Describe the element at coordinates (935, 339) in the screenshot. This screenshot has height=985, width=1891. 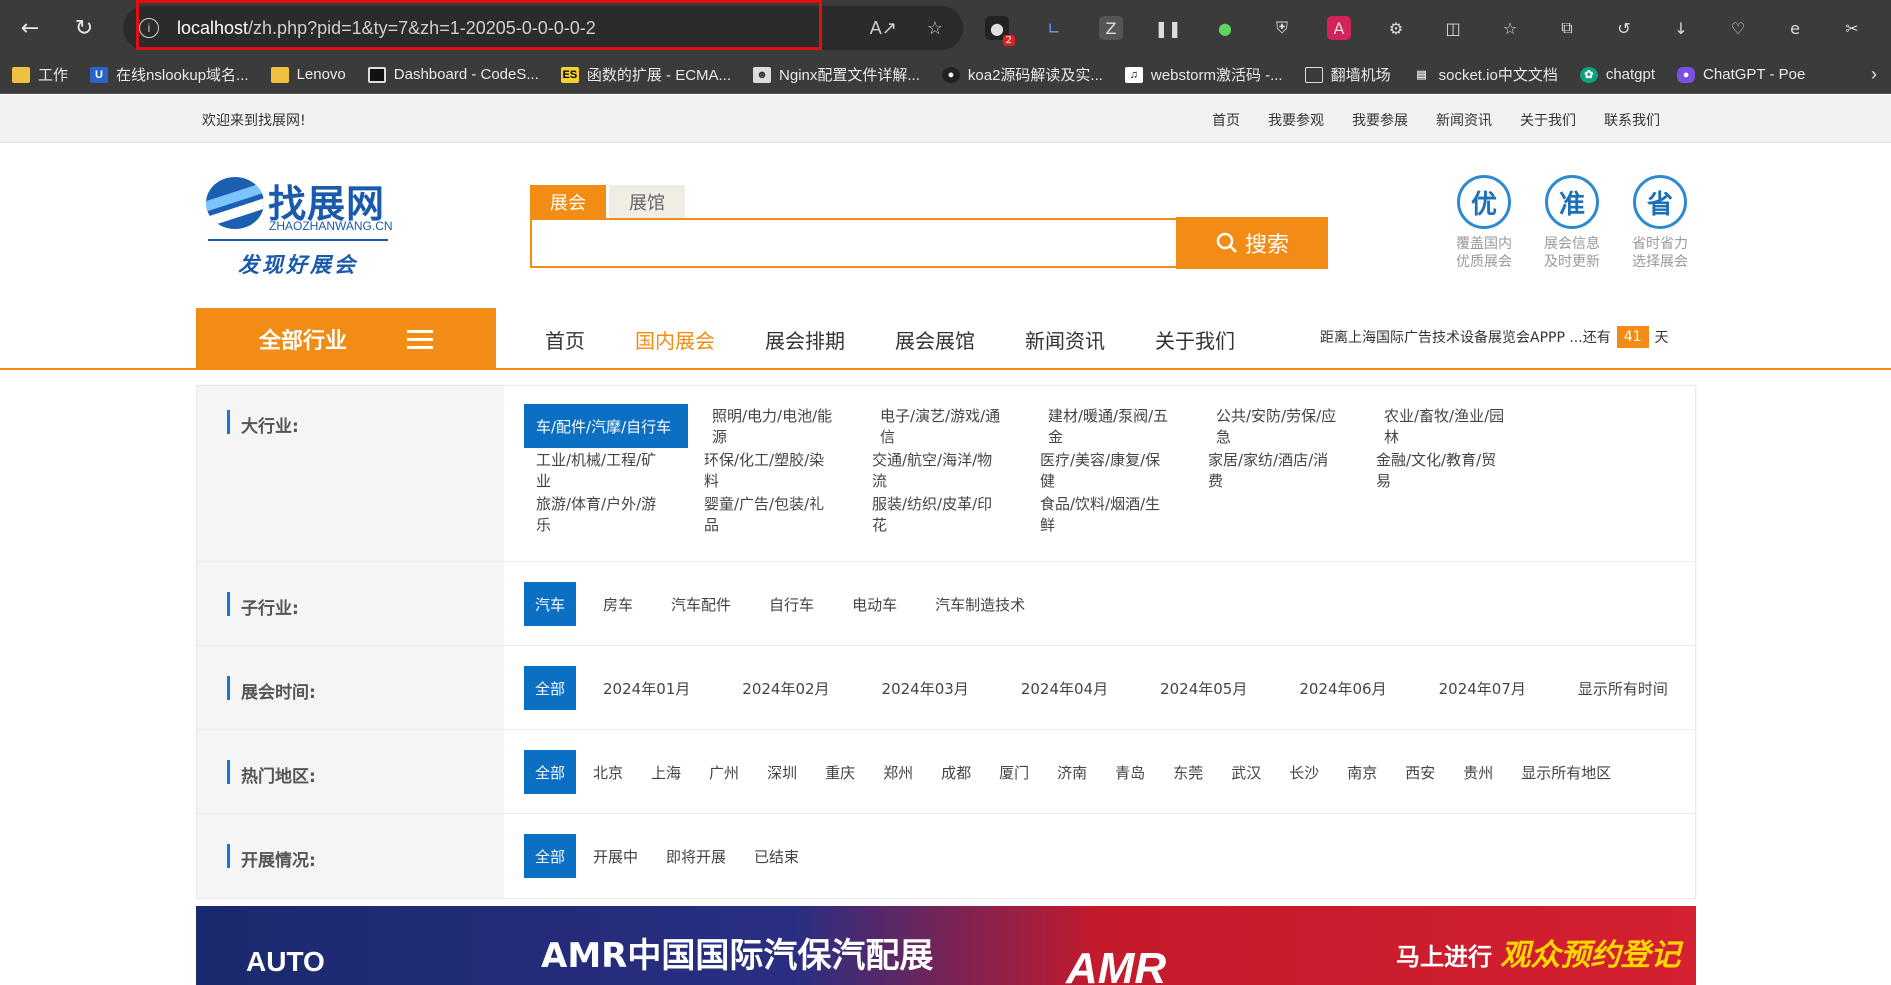
I see `nav-venues: 展会展馆` at that location.